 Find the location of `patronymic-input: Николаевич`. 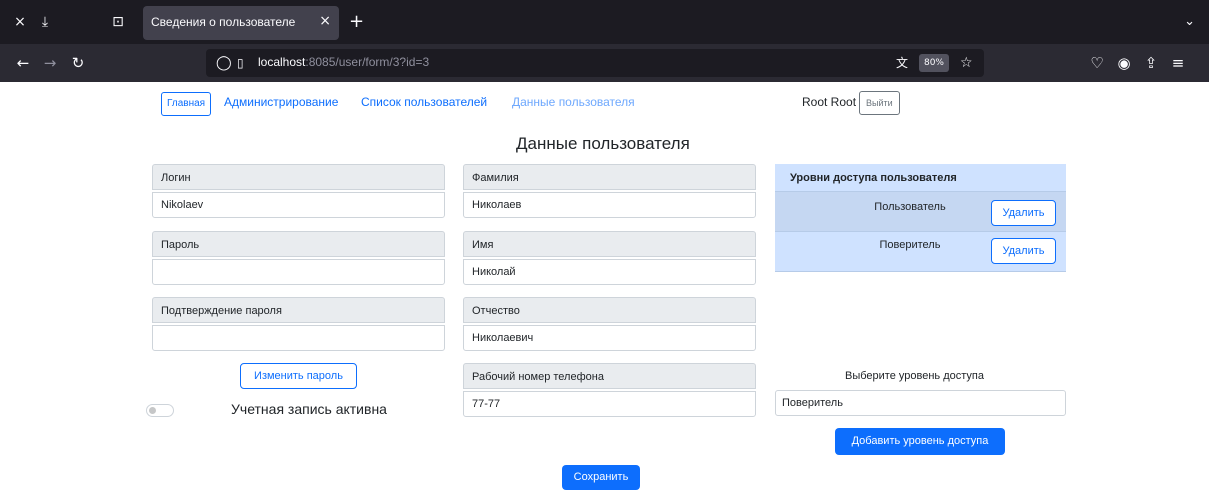

patronymic-input: Николаевич is located at coordinates (609, 338).